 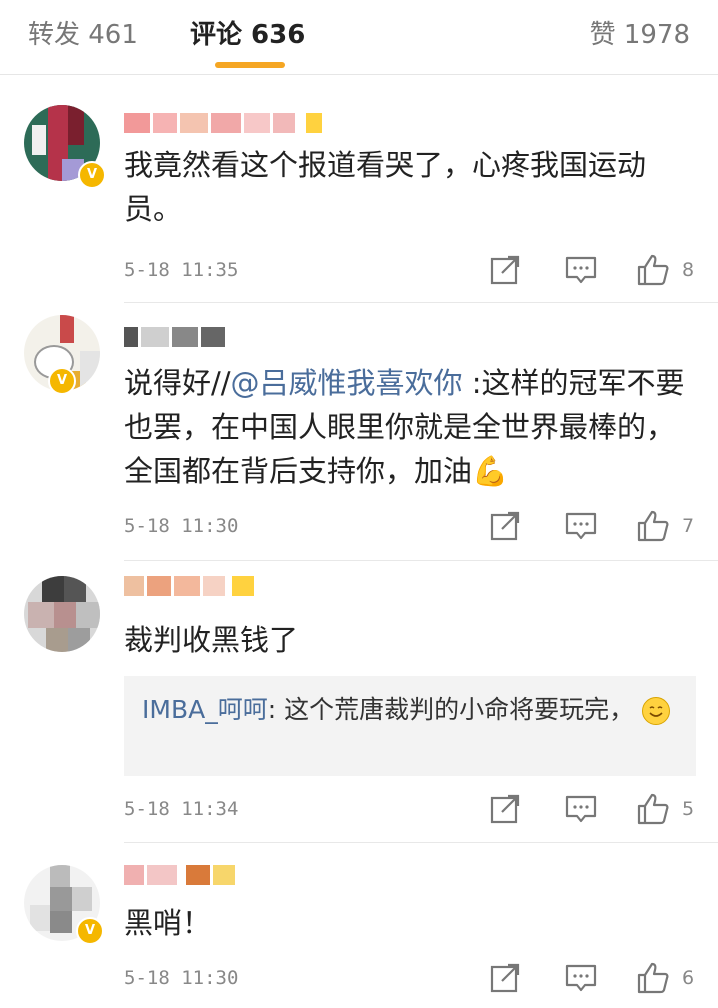 I want to click on tab-comments: 评论 636, so click(x=247, y=32).